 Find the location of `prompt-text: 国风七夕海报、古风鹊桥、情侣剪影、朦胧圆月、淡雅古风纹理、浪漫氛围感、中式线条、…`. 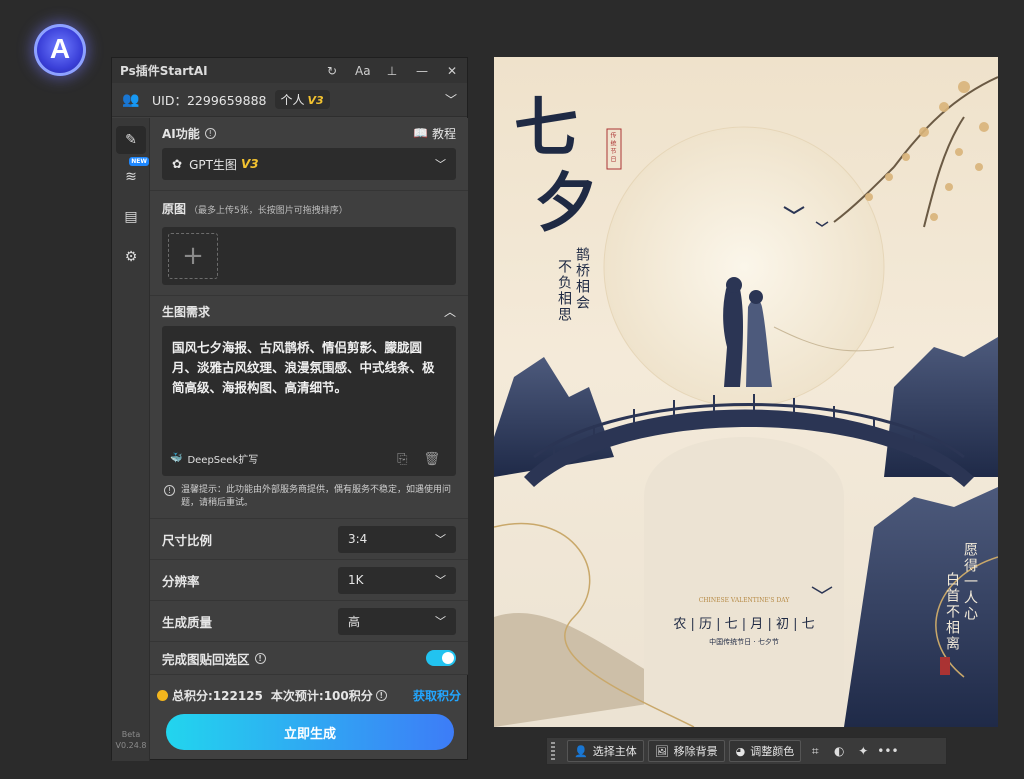

prompt-text: 国风七夕海报、古风鹊桥、情侣剪影、朦胧圆月、淡雅古风纹理、浪漫氛围感、中式线条、… is located at coordinates (309, 368).